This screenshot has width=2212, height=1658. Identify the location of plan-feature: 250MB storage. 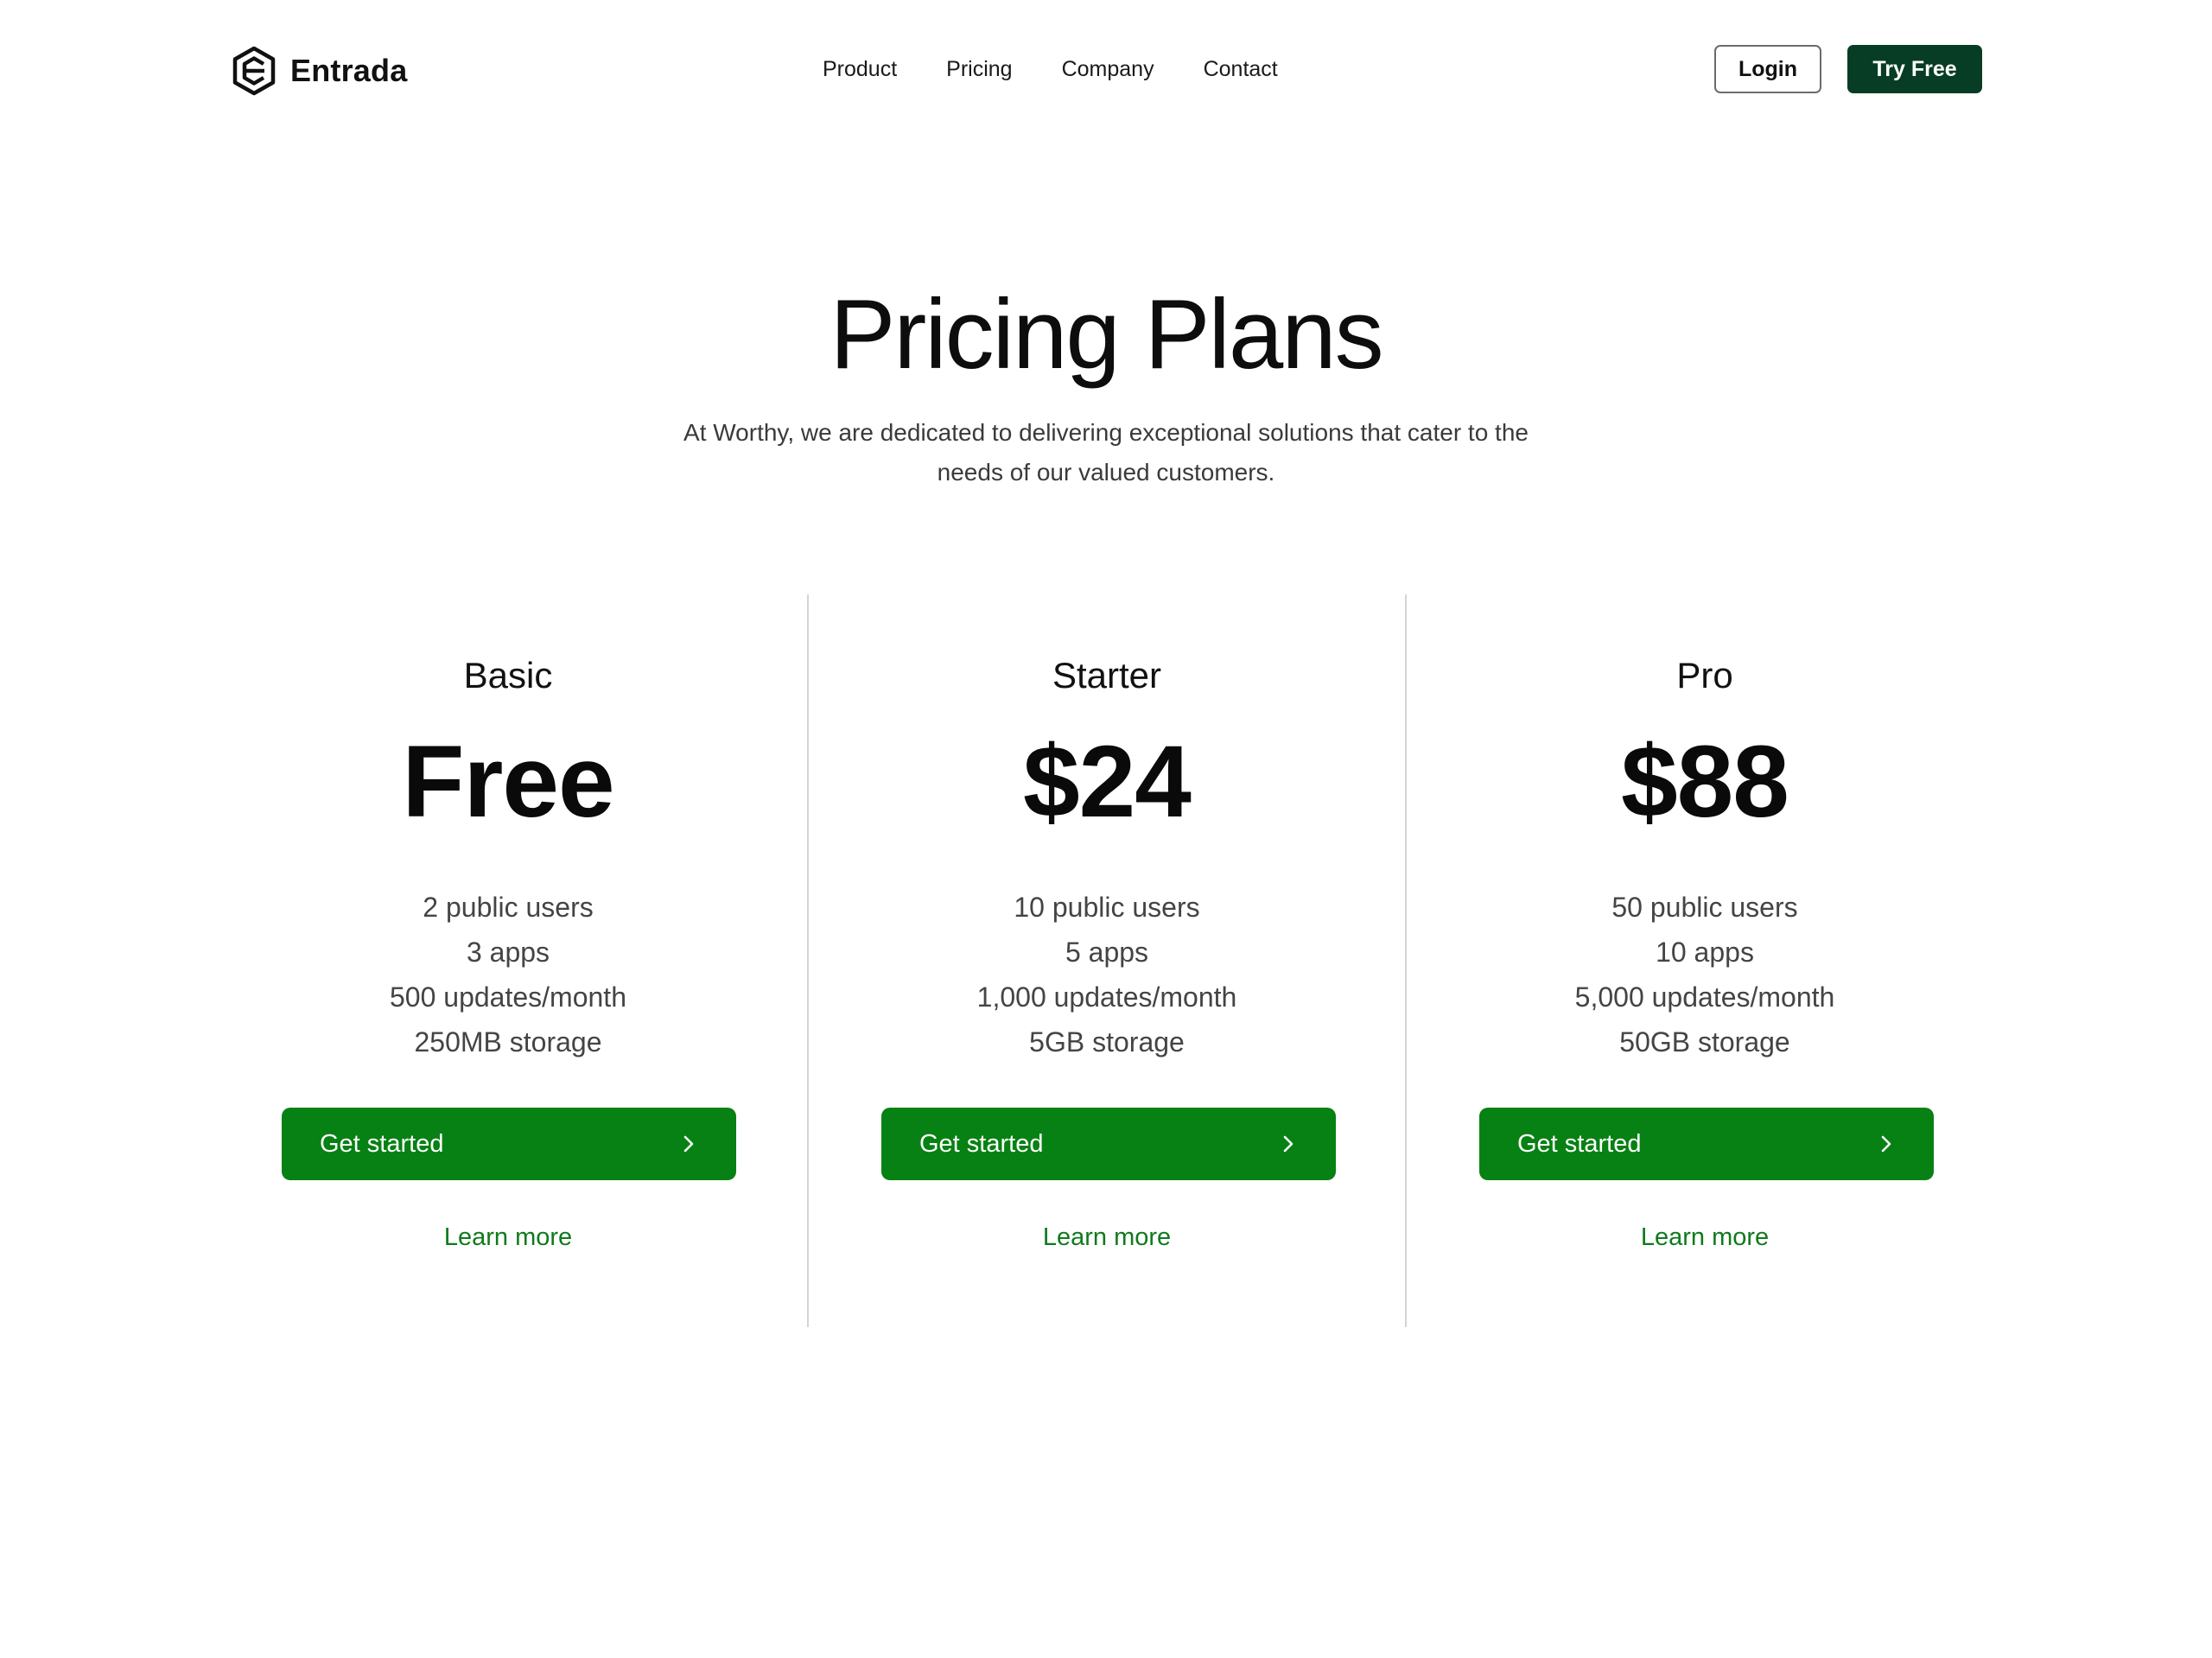
(508, 1042).